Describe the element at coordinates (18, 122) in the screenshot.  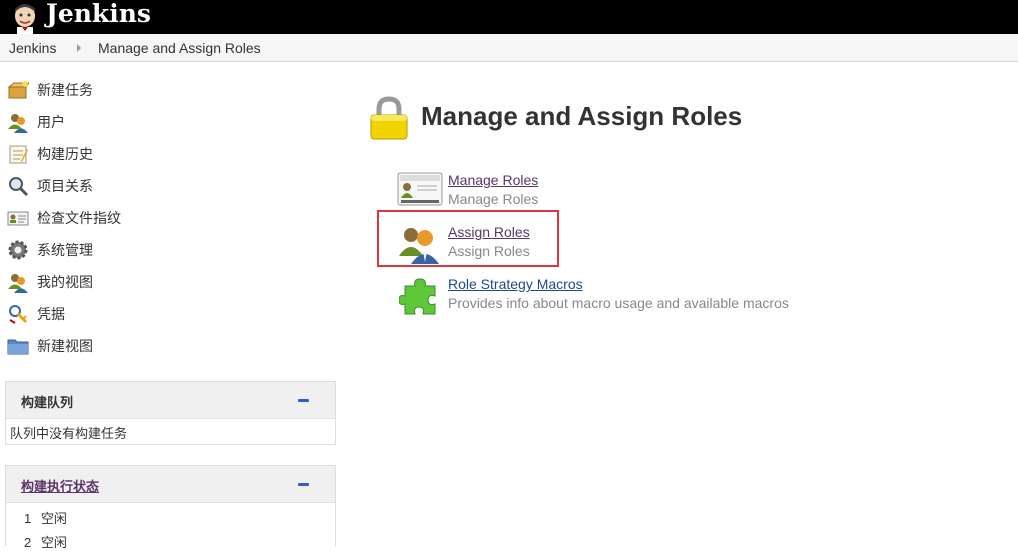
I see `users-icon` at that location.